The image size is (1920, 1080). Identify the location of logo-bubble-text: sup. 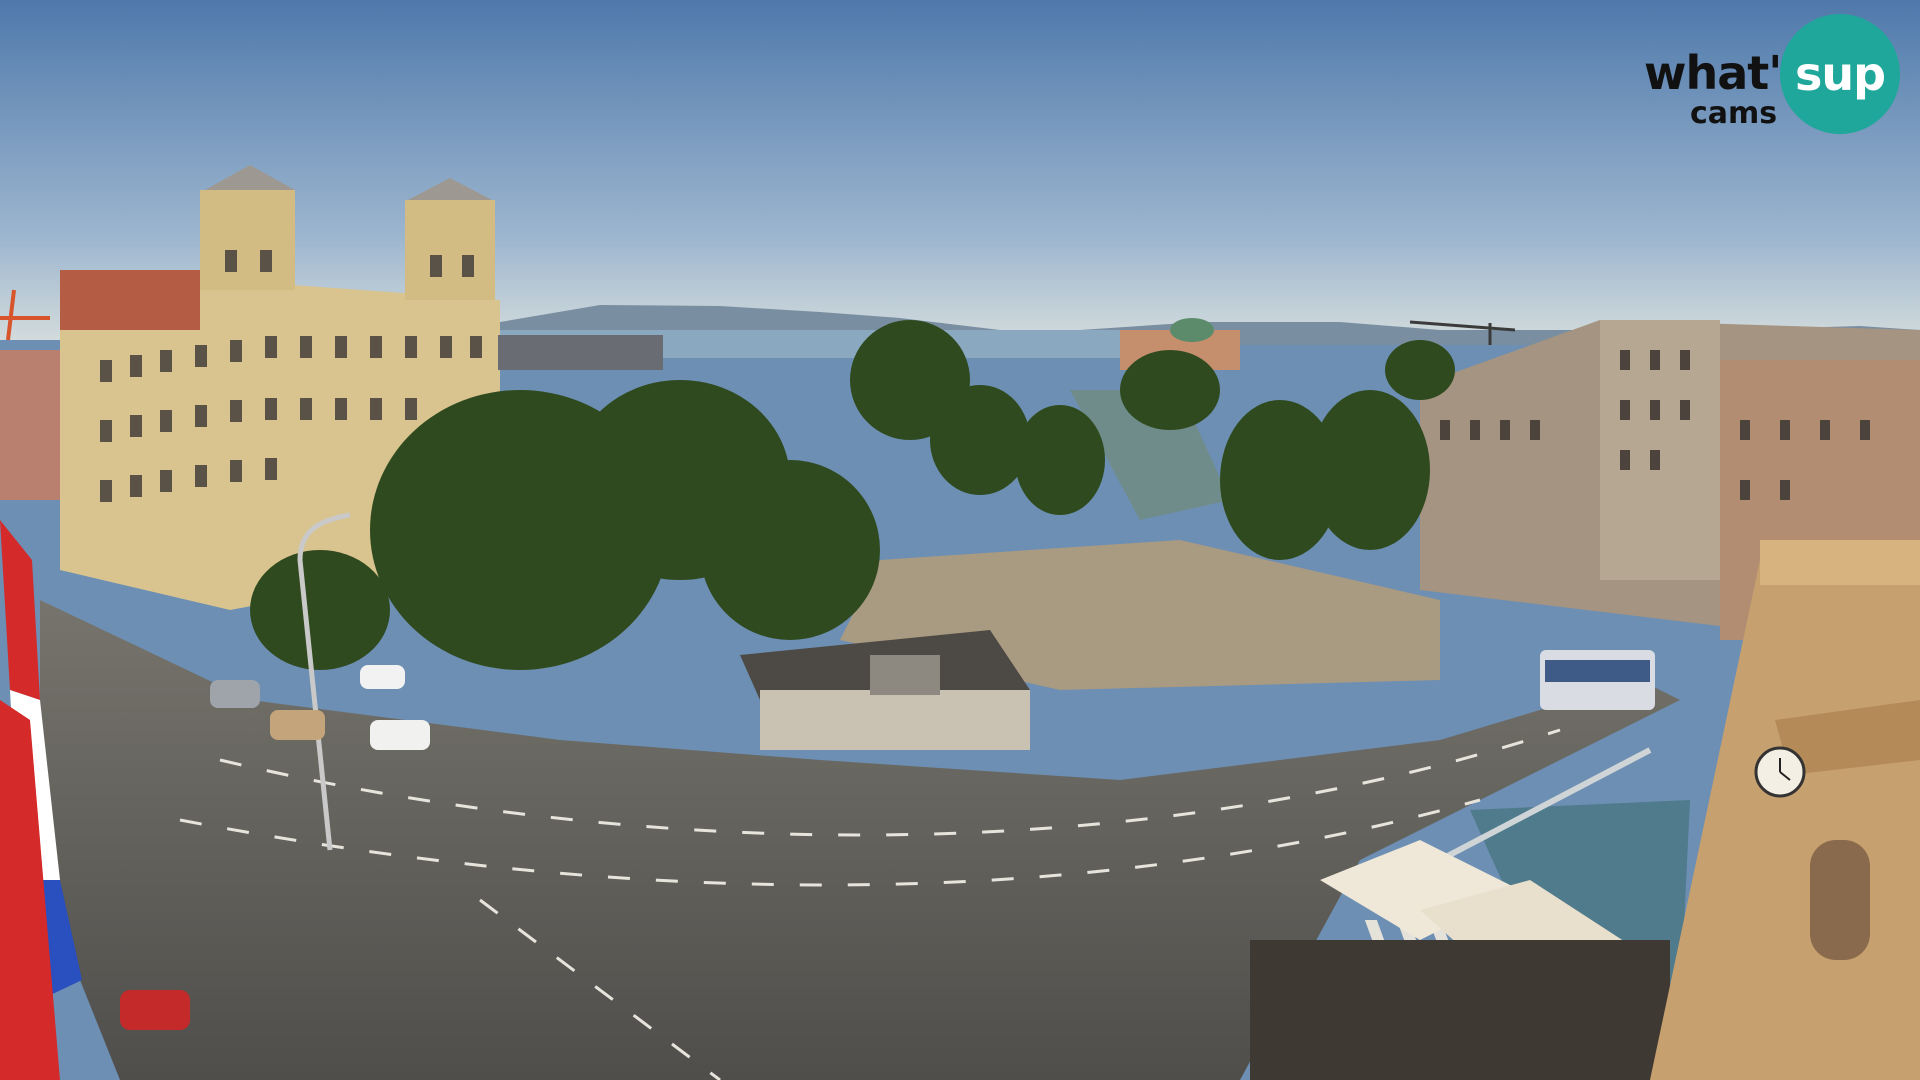
(1840, 74).